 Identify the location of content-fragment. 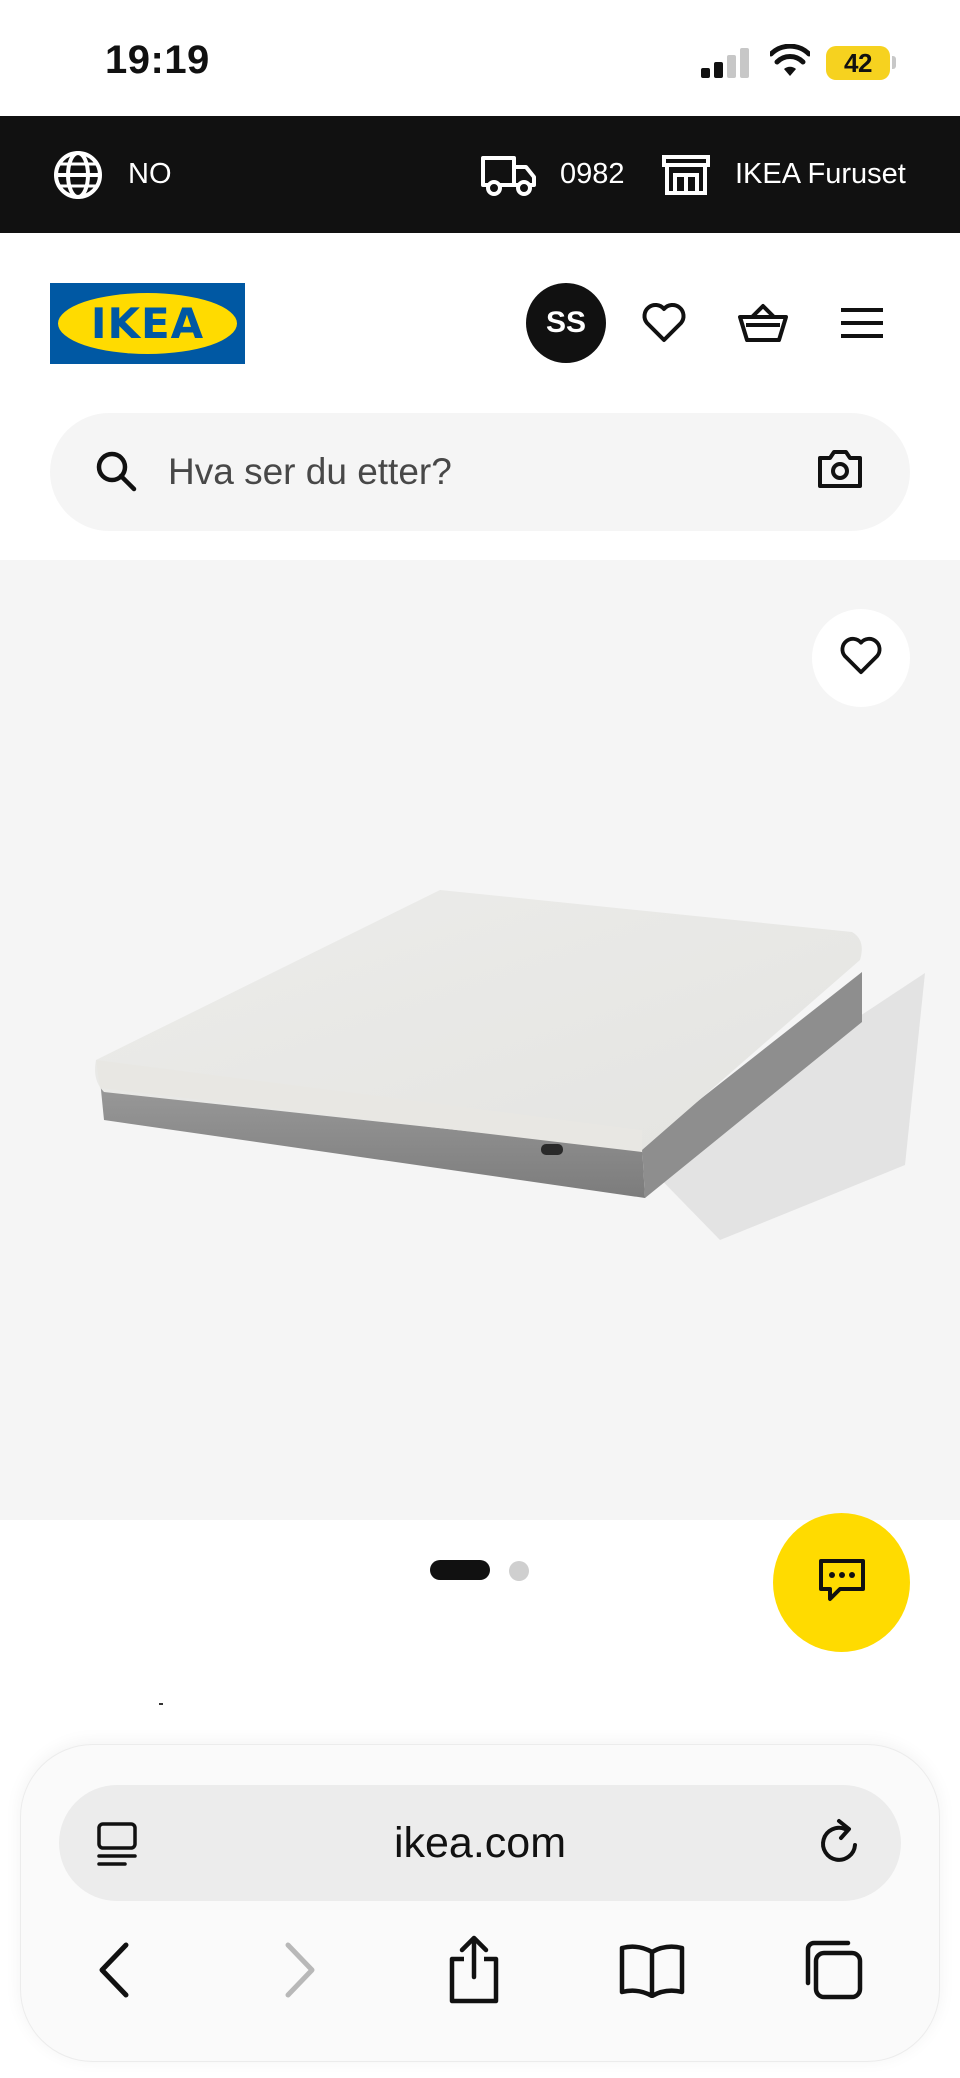
(161, 1704).